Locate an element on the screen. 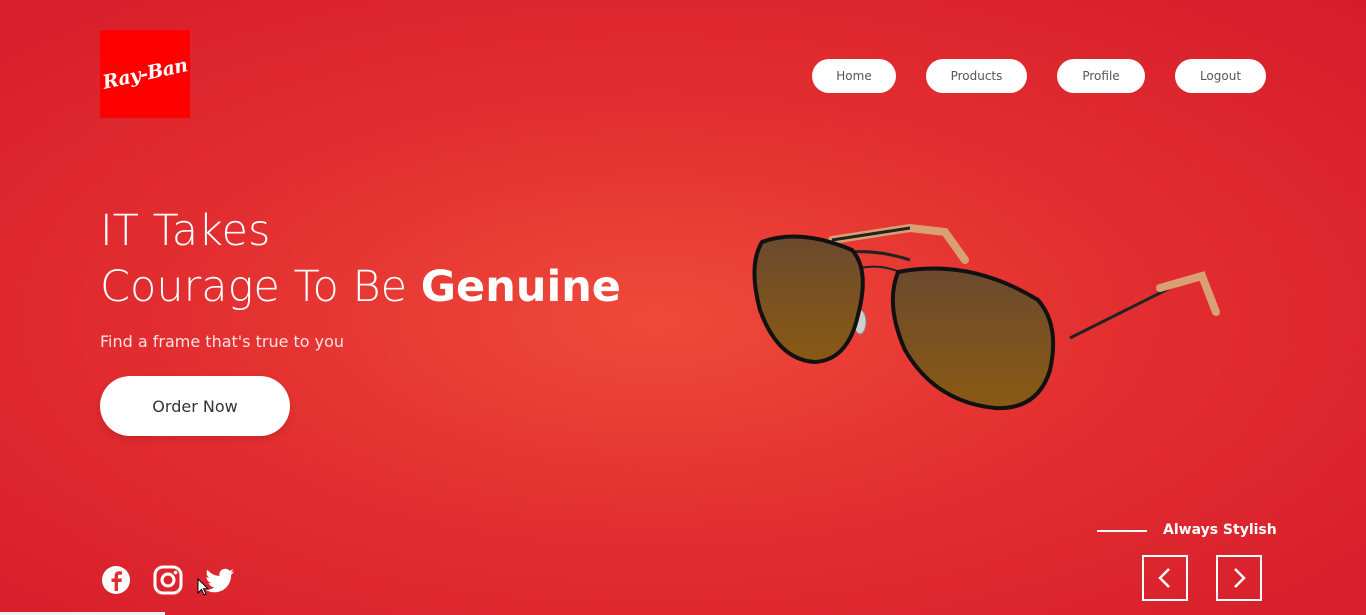 The width and height of the screenshot is (1366, 615). sunglasses-product-image is located at coordinates (986, 317).